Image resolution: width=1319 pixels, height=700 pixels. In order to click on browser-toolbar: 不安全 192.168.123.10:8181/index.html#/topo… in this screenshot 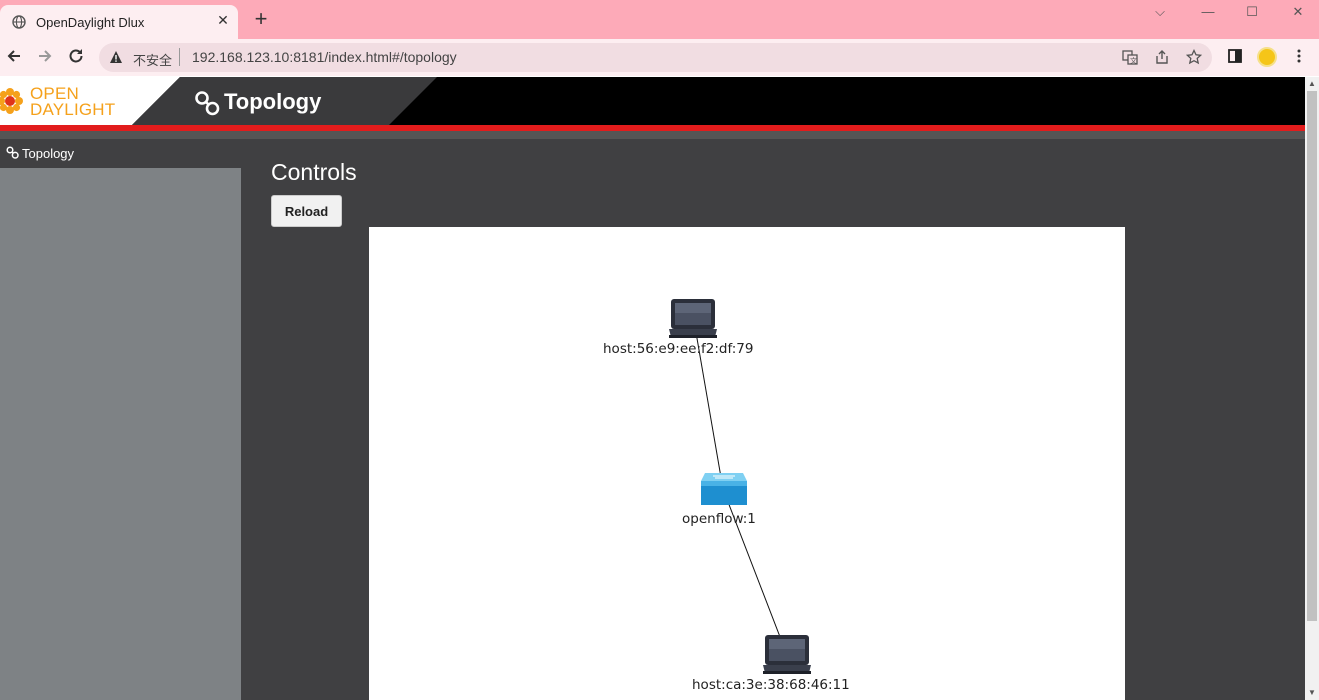, I will do `click(659, 57)`.